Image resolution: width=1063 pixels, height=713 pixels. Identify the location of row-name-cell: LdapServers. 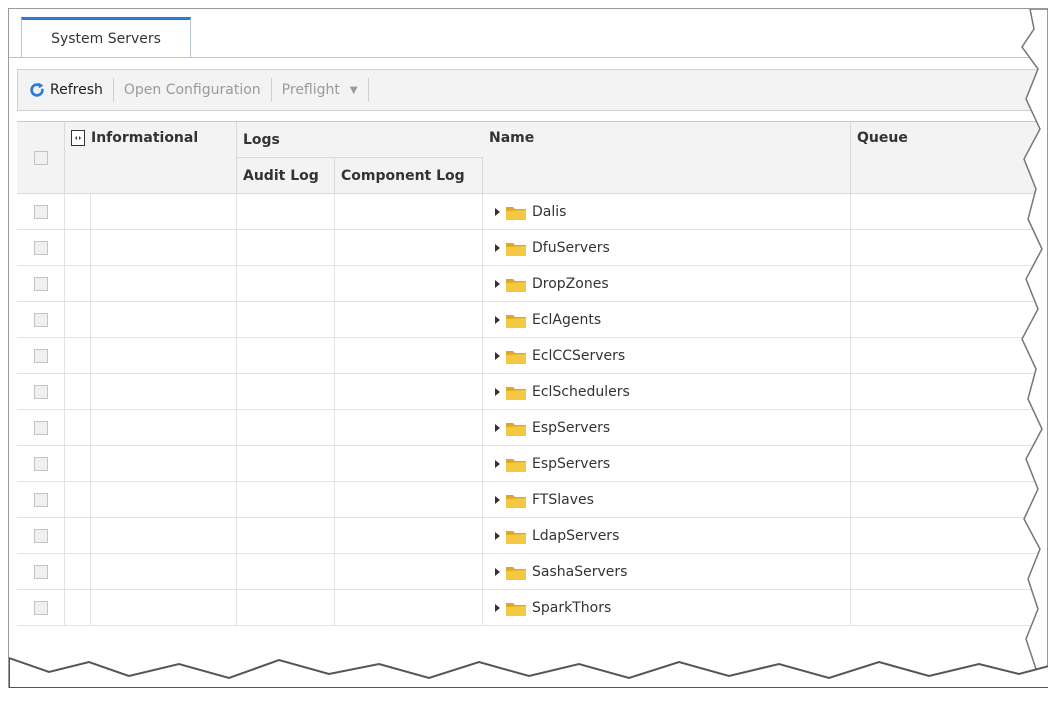
(667, 536).